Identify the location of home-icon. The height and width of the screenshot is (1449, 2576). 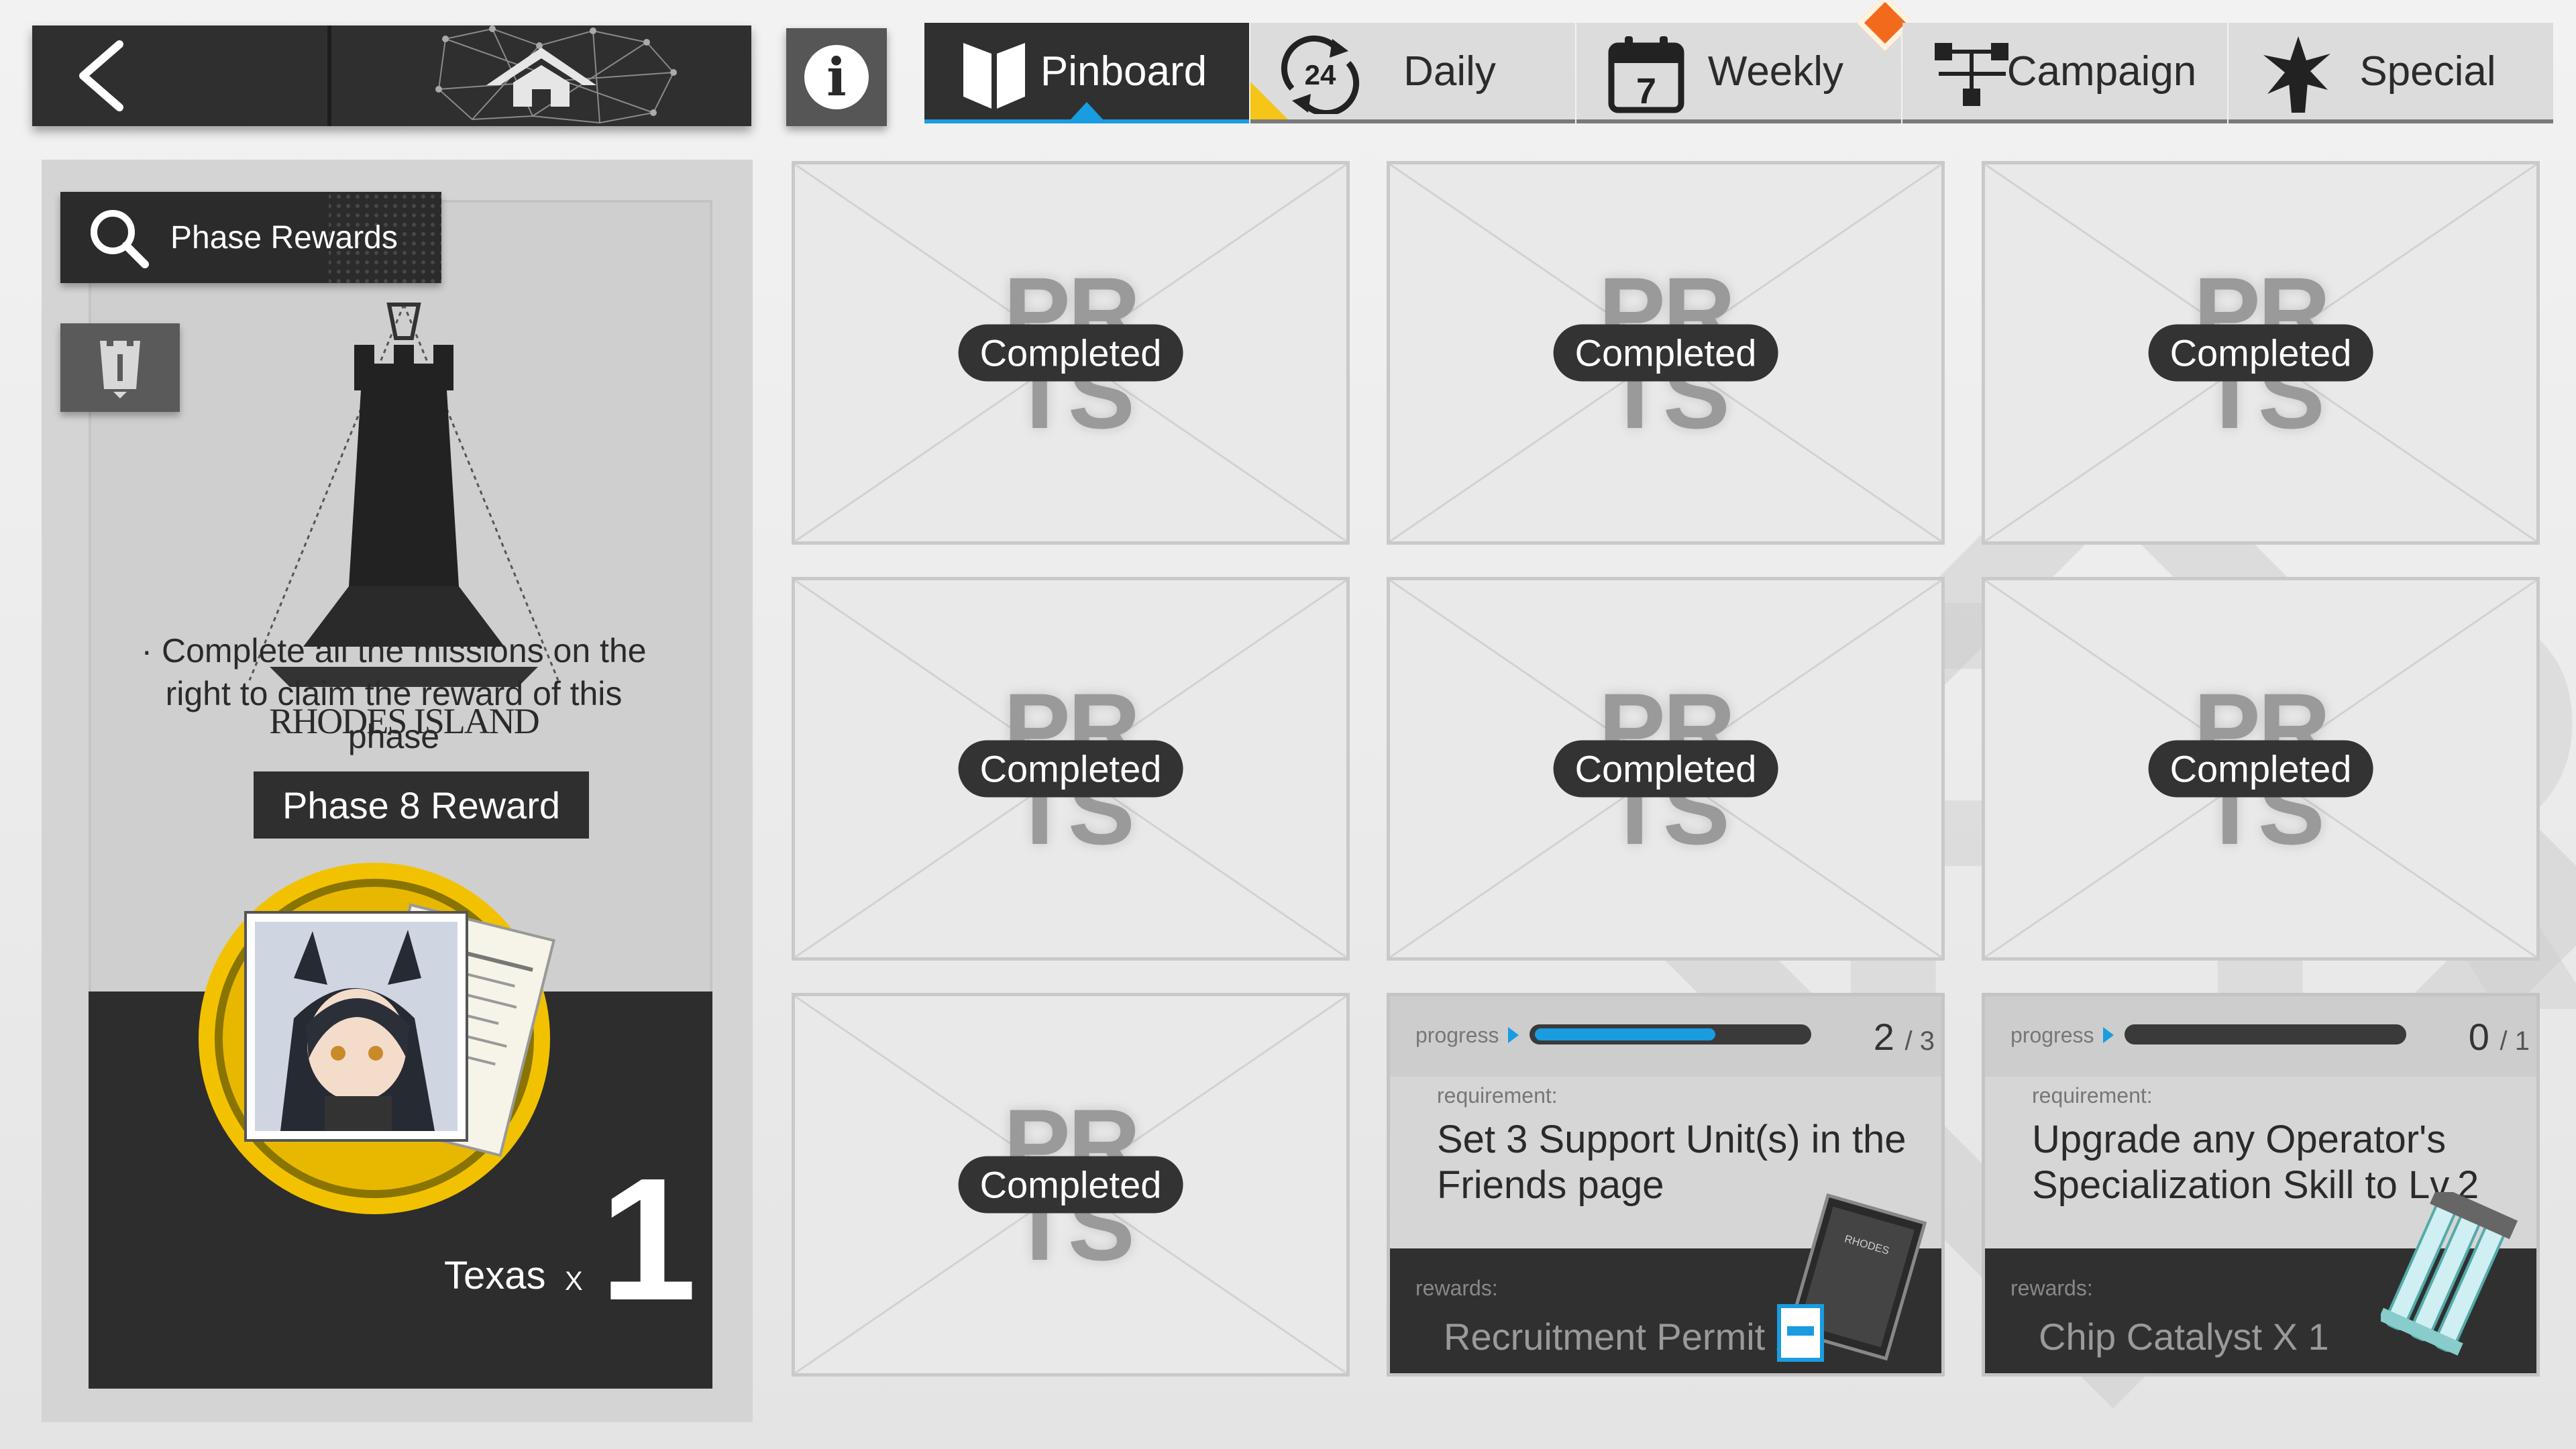
(541, 77).